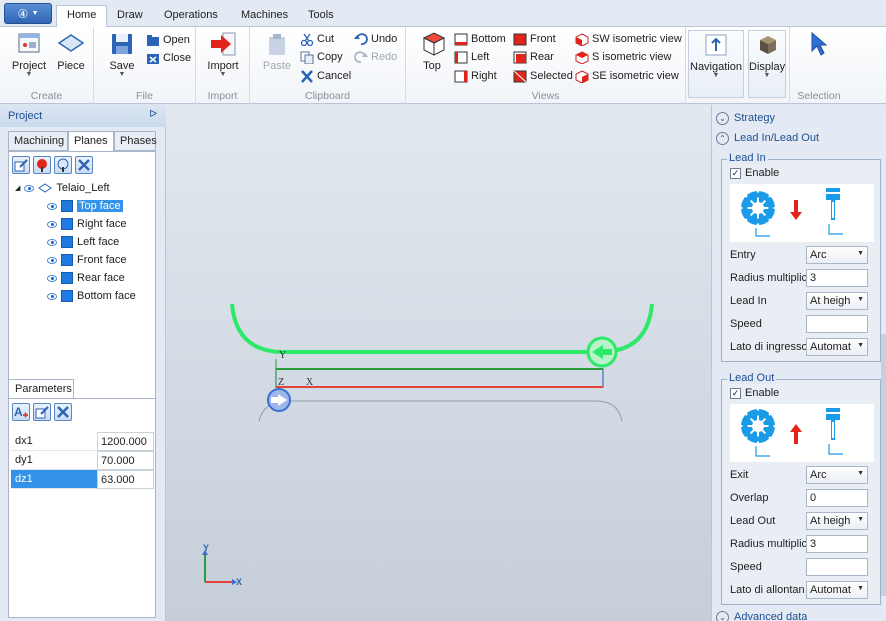 The image size is (886, 621). I want to click on tab-tools: Tools, so click(321, 16).